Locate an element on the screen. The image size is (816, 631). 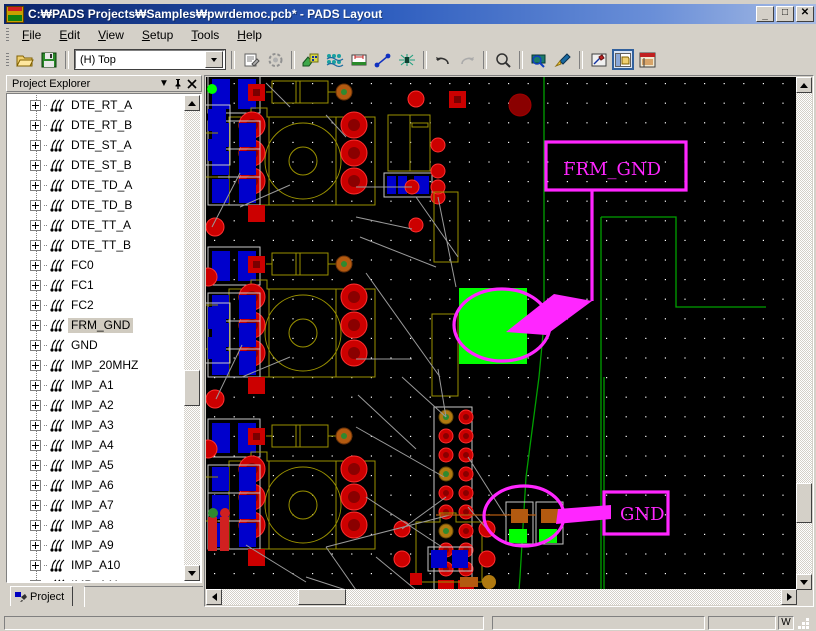
zoom-icon is located at coordinates (503, 59).